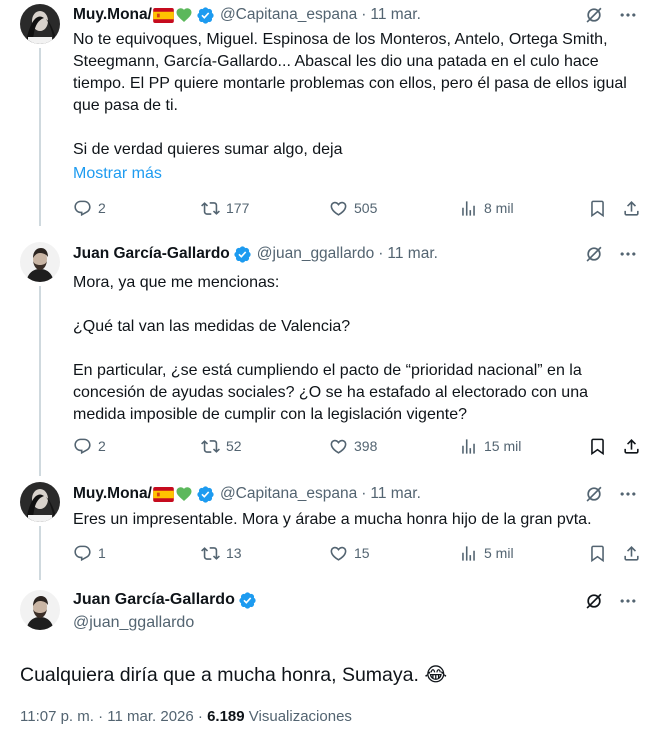 This screenshot has width=656, height=739. Describe the element at coordinates (102, 553) in the screenshot. I see `reply-count: 1` at that location.